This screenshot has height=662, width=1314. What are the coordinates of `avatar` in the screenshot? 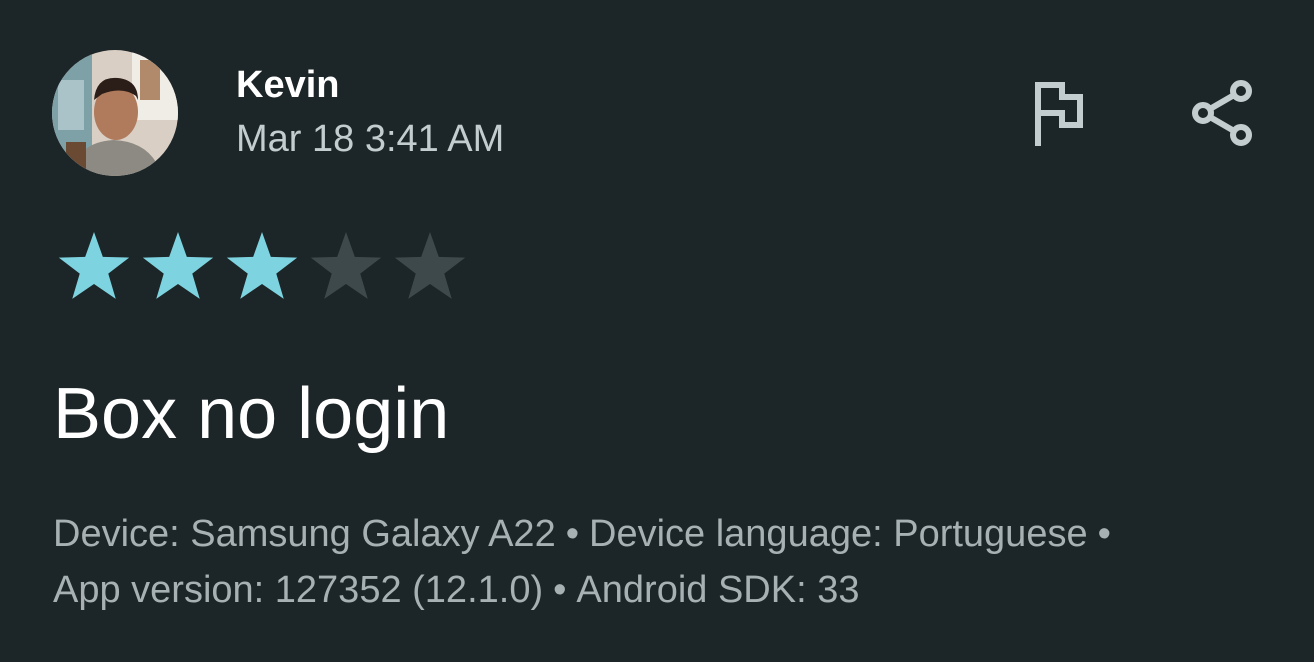 It's located at (115, 113).